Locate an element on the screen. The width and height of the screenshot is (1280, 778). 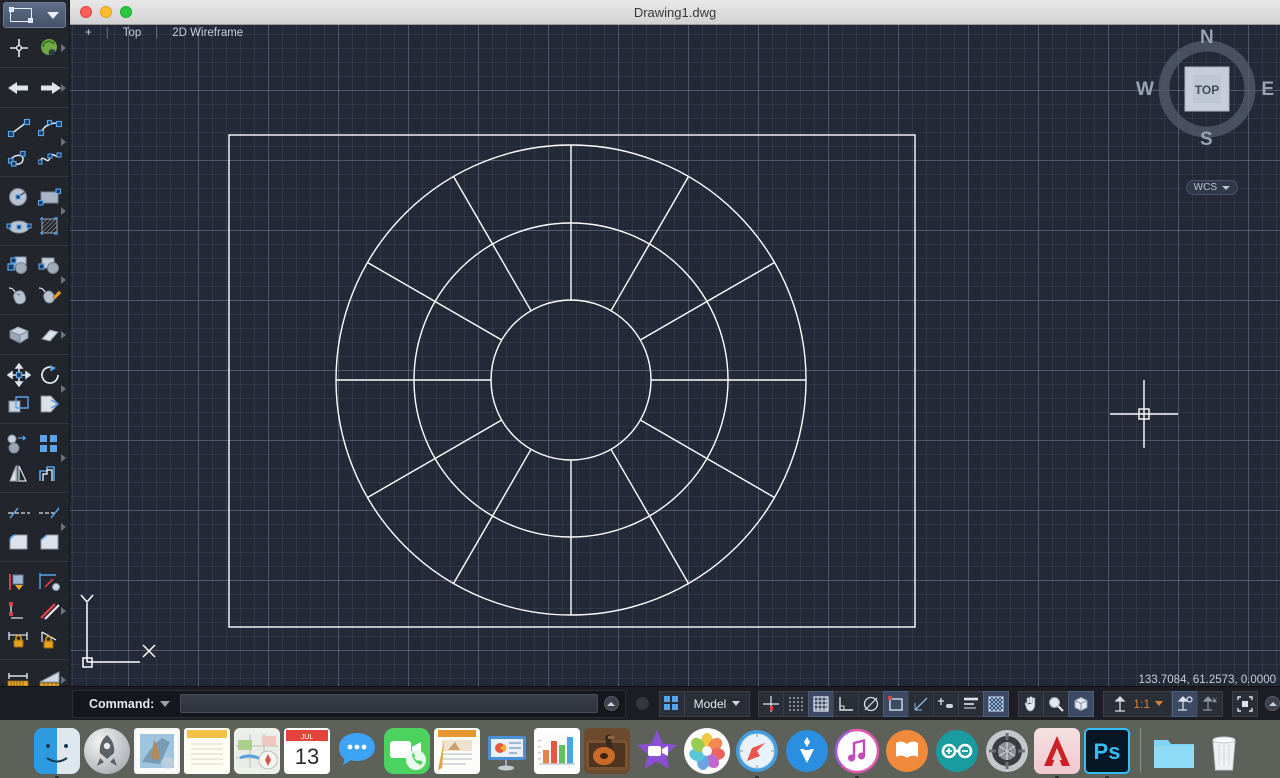
rectangle-tool is located at coordinates (49, 196).